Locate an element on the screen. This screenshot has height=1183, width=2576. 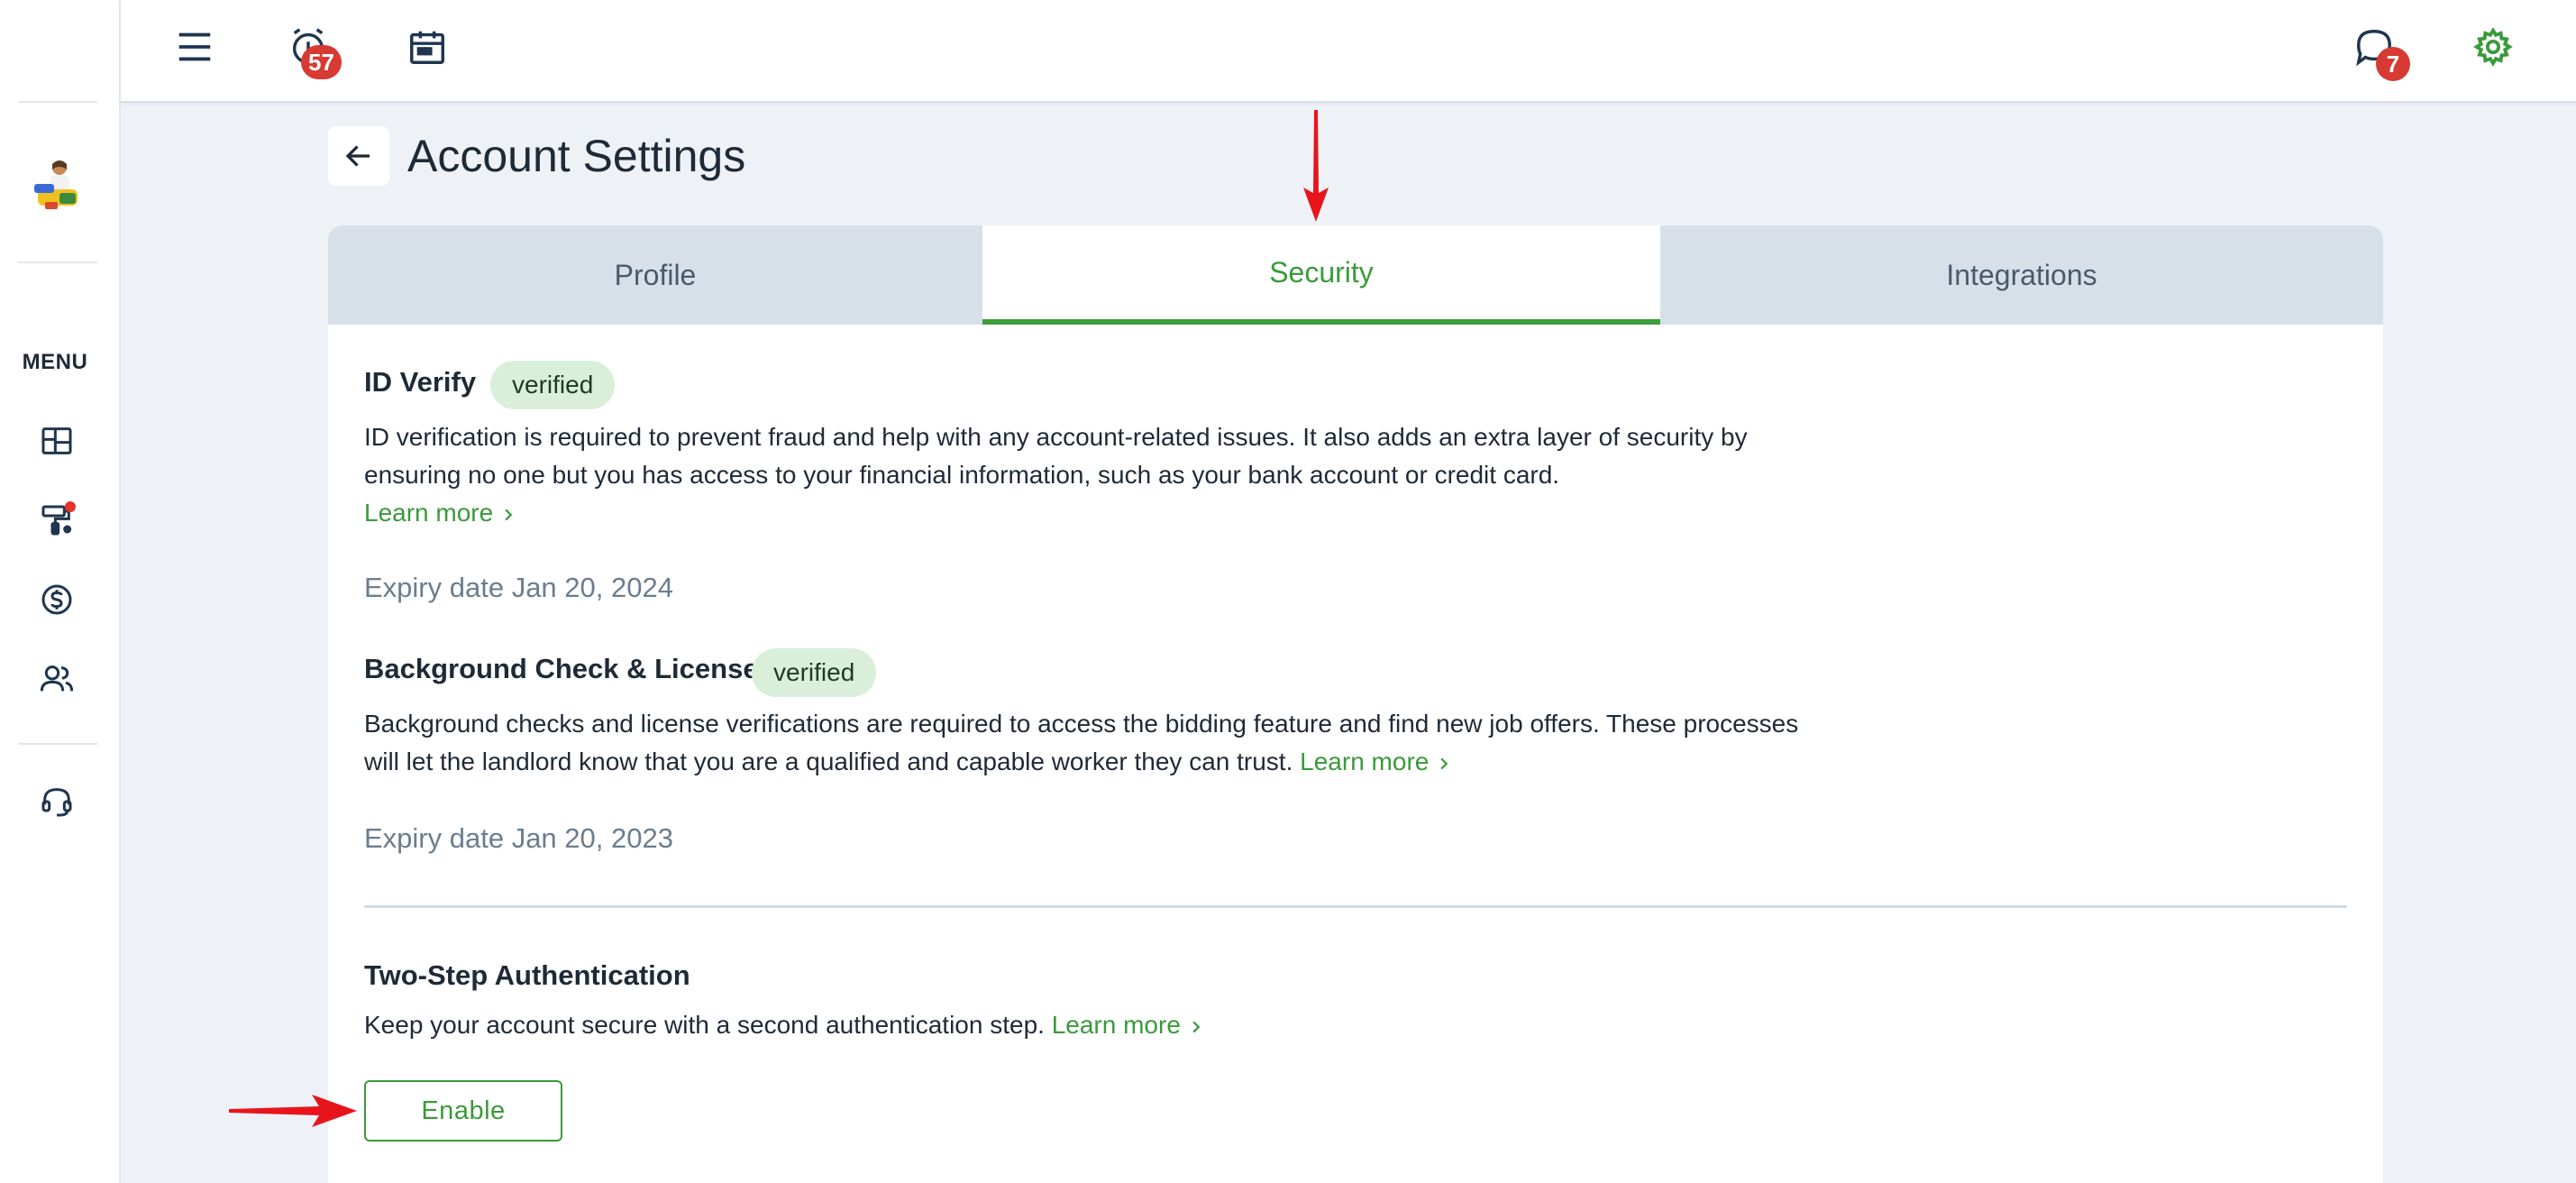
tab-profile: Profile is located at coordinates (655, 275).